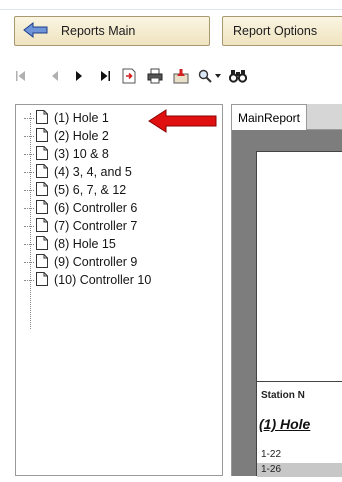 This screenshot has width=342, height=482. Describe the element at coordinates (275, 31) in the screenshot. I see `report-options-label: Report Options` at that location.